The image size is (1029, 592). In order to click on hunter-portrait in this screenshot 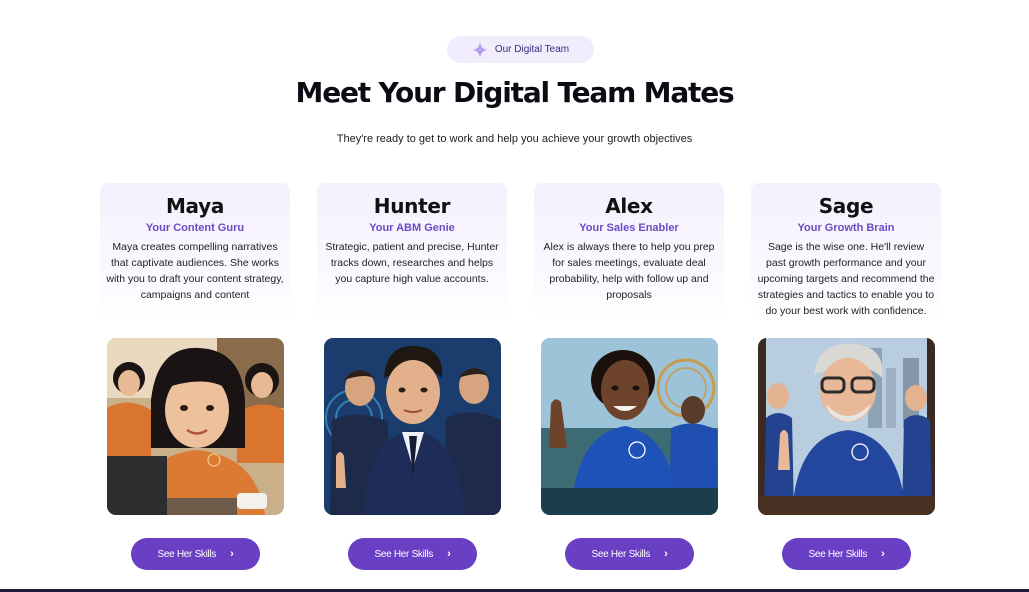, I will do `click(412, 426)`.